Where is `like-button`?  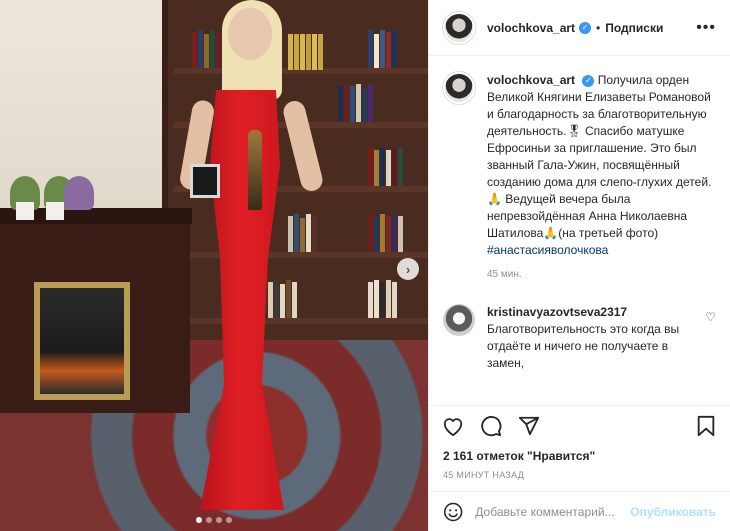
like-button is located at coordinates (453, 426).